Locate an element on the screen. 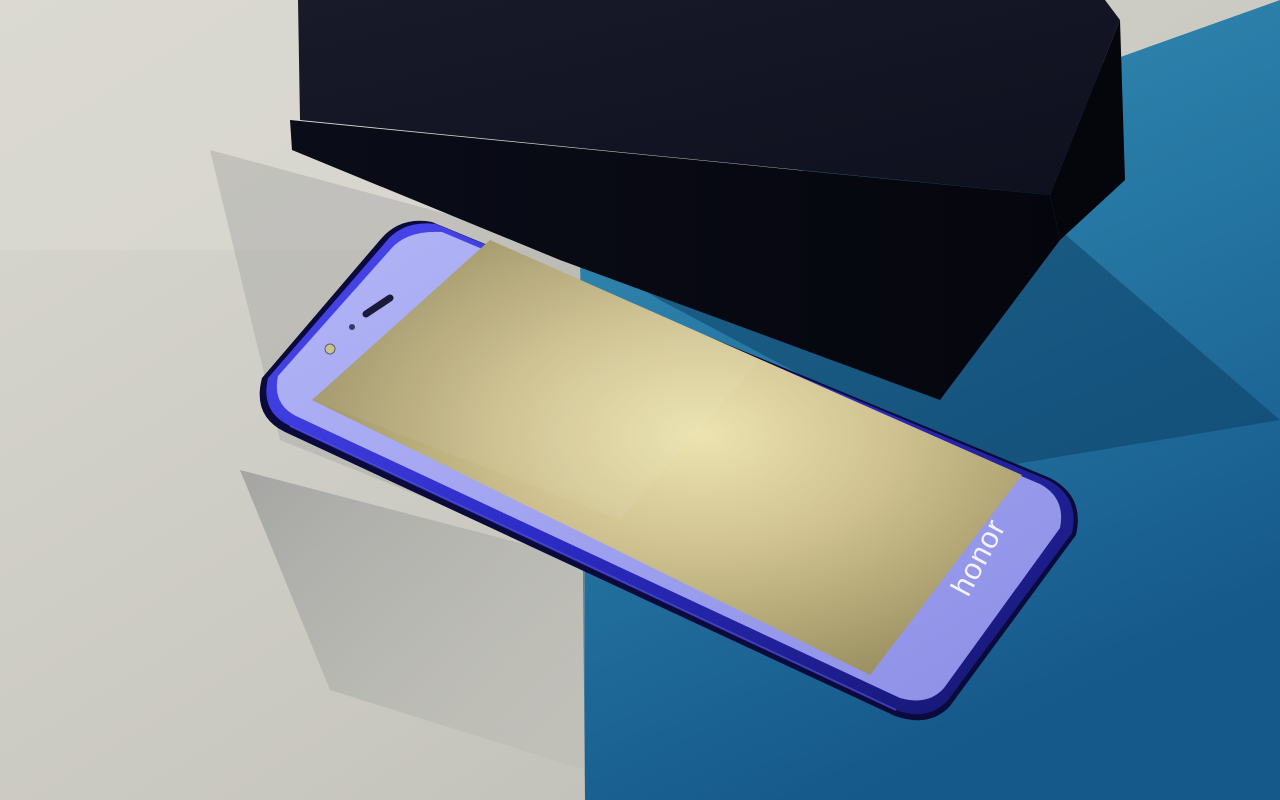  front-camera-icon is located at coordinates (330, 349).